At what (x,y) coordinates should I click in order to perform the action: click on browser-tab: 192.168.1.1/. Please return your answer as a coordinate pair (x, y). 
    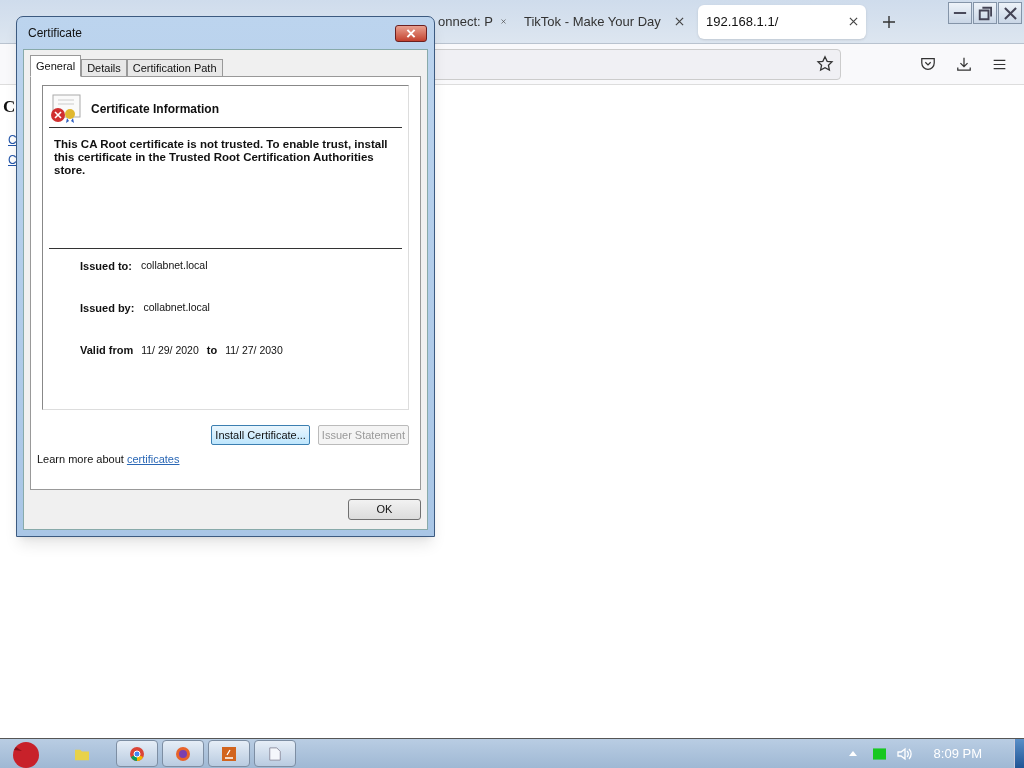
    Looking at the image, I should click on (782, 21).